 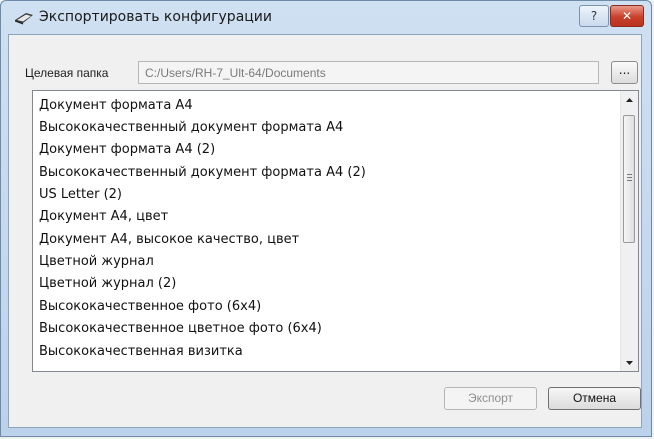 What do you see at coordinates (368, 72) in the screenshot?
I see `target-folder-field: C:/Users/RH-7_Ult-64/Documents` at bounding box center [368, 72].